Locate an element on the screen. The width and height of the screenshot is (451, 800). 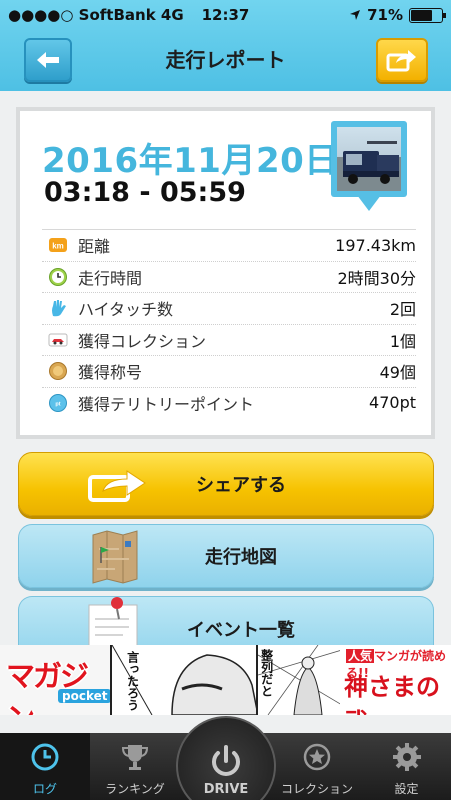
stat-row-distance: km 距離 197.43km is located at coordinates (229, 245).